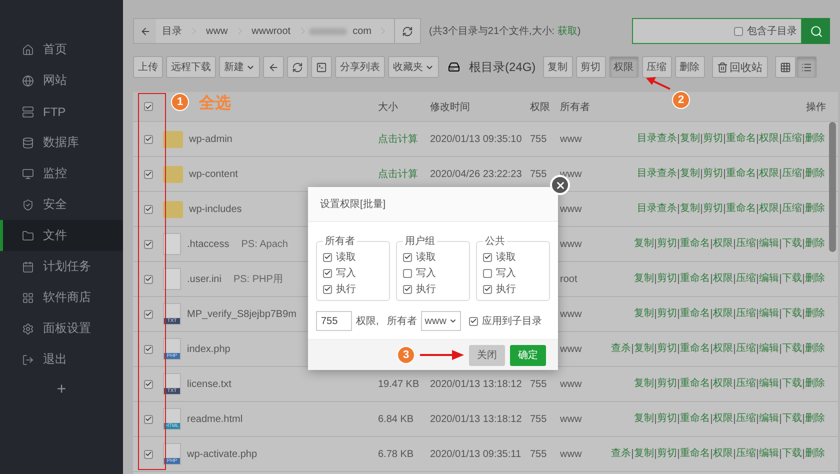 Image resolution: width=840 pixels, height=474 pixels. I want to click on breadcrumb-item: com, so click(362, 31).